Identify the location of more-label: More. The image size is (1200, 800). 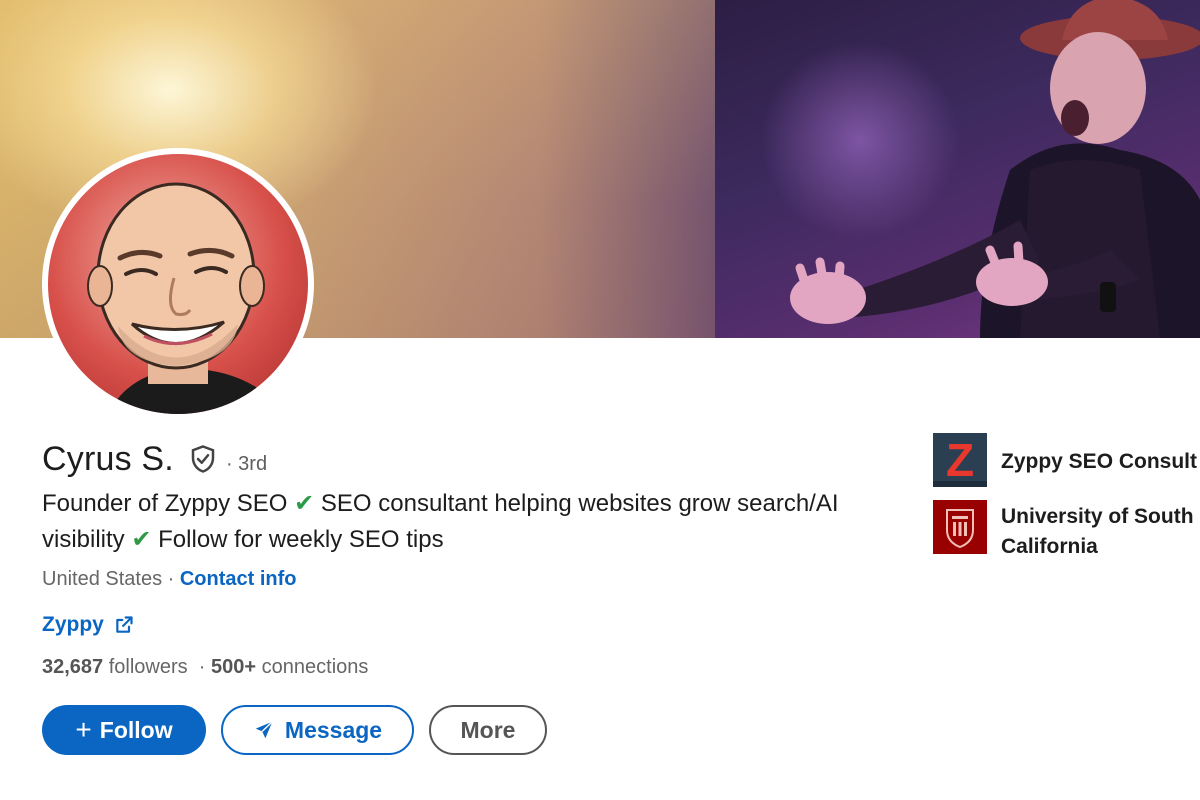
(488, 729).